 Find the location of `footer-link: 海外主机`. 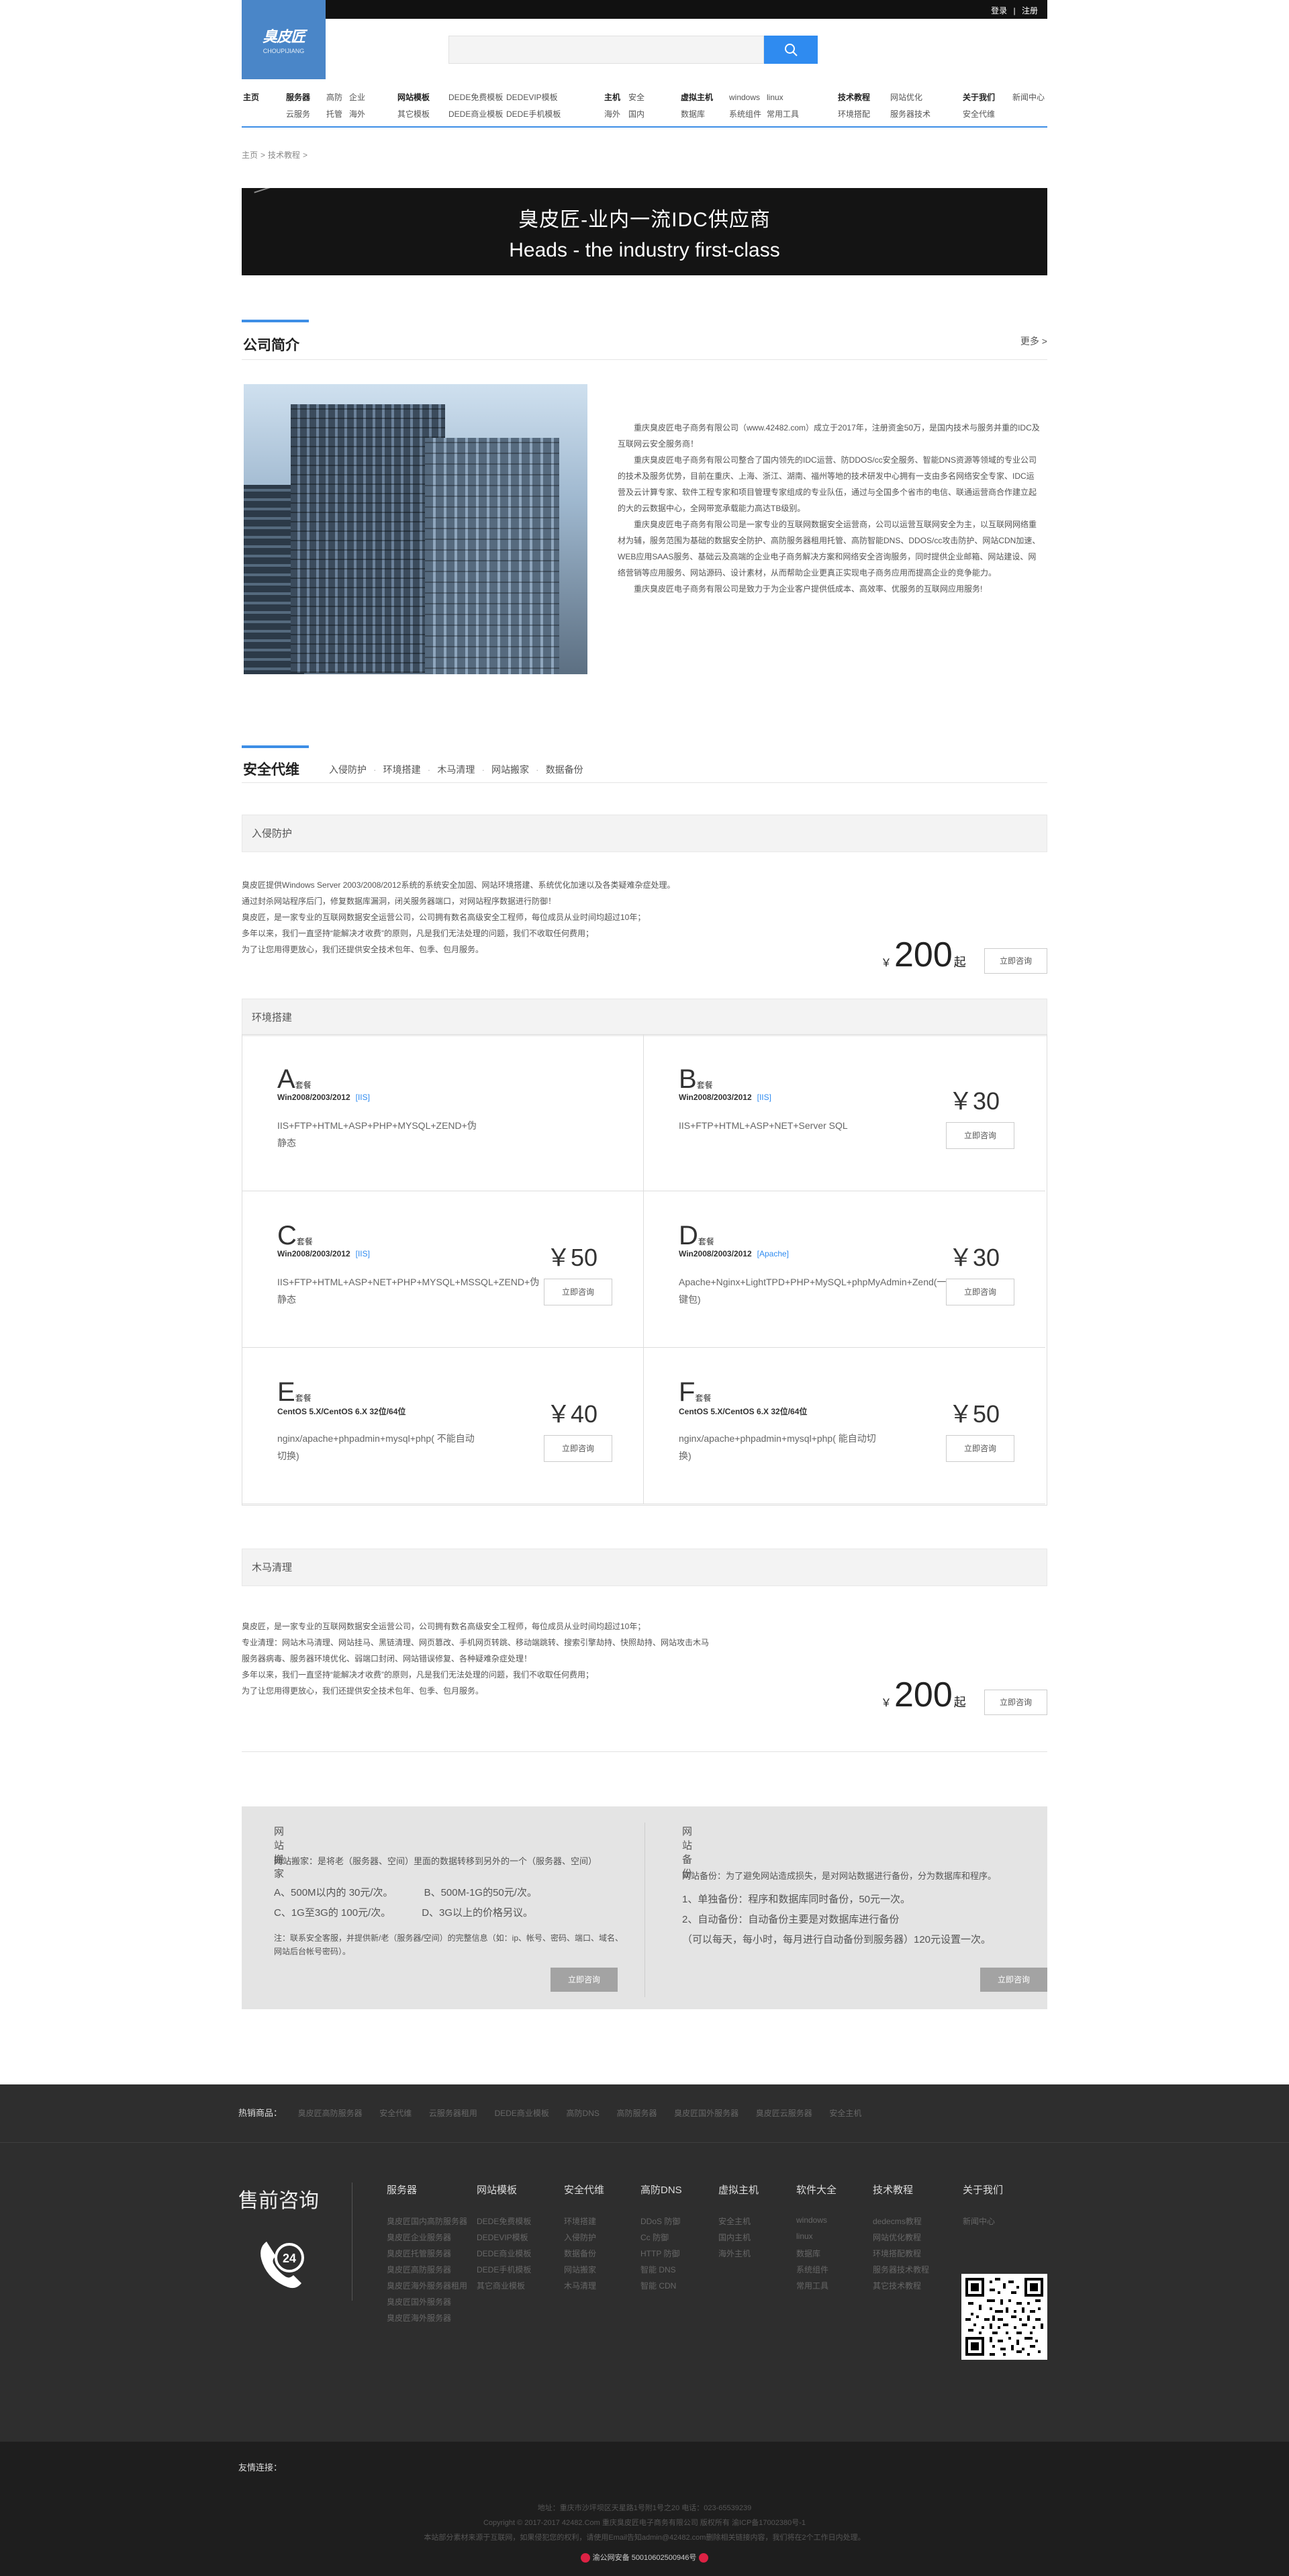

footer-link: 海外主机 is located at coordinates (738, 2256).